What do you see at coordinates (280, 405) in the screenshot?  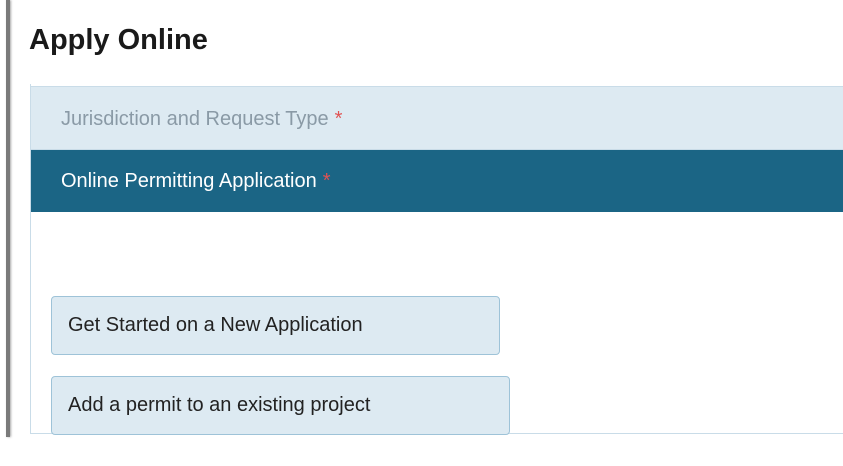 I see `add-permit-existing-project-button: Add a permit to an existing project` at bounding box center [280, 405].